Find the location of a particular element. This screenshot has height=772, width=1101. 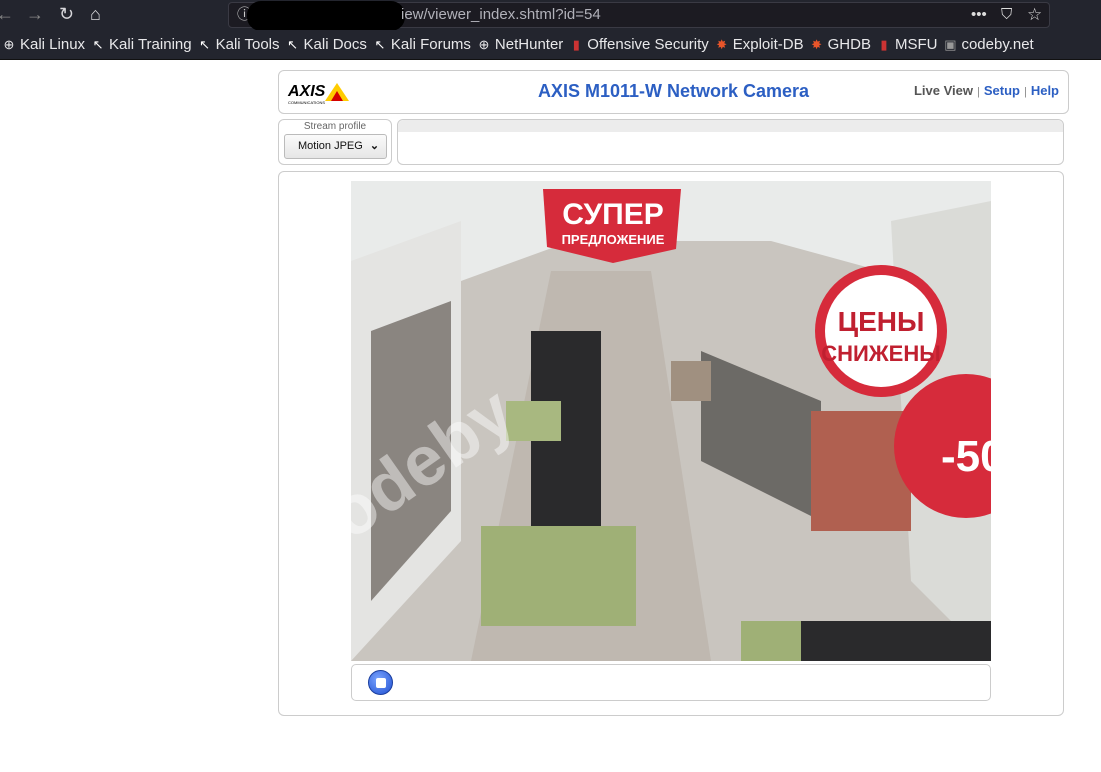

bookmark-nethunter: ⊕ NetHunter is located at coordinates (520, 45).